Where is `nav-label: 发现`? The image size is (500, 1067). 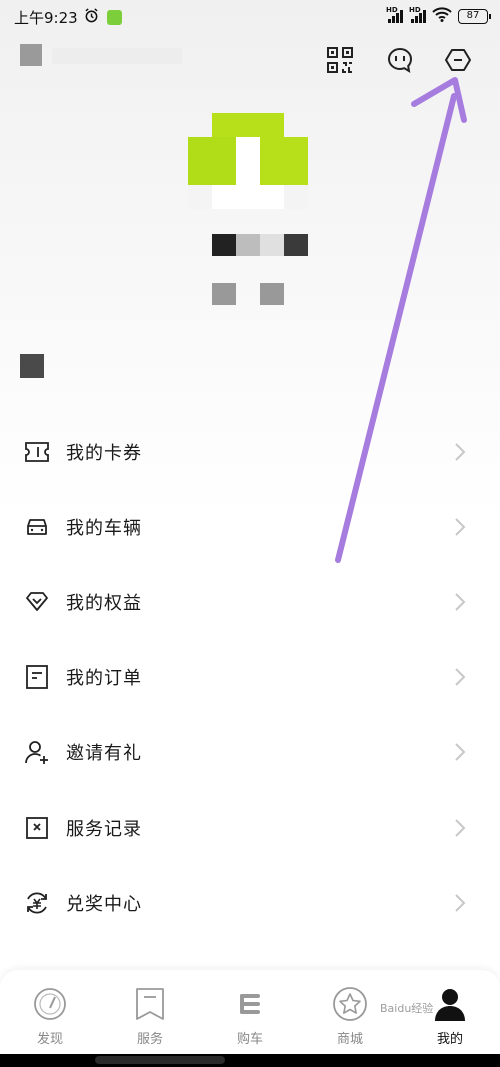 nav-label: 发现 is located at coordinates (49, 1039).